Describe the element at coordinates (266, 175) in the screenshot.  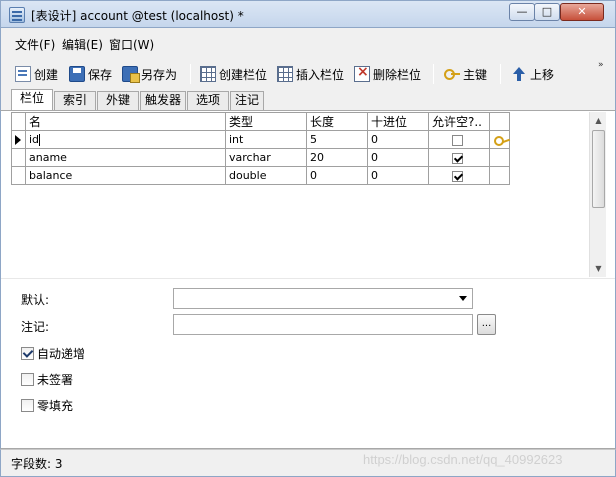
I see `field-type-cell: double` at that location.